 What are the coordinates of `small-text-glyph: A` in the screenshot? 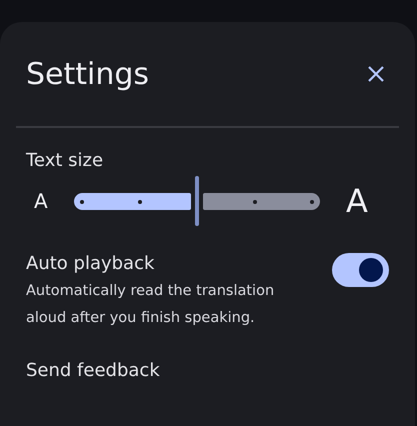 It's located at (41, 201).